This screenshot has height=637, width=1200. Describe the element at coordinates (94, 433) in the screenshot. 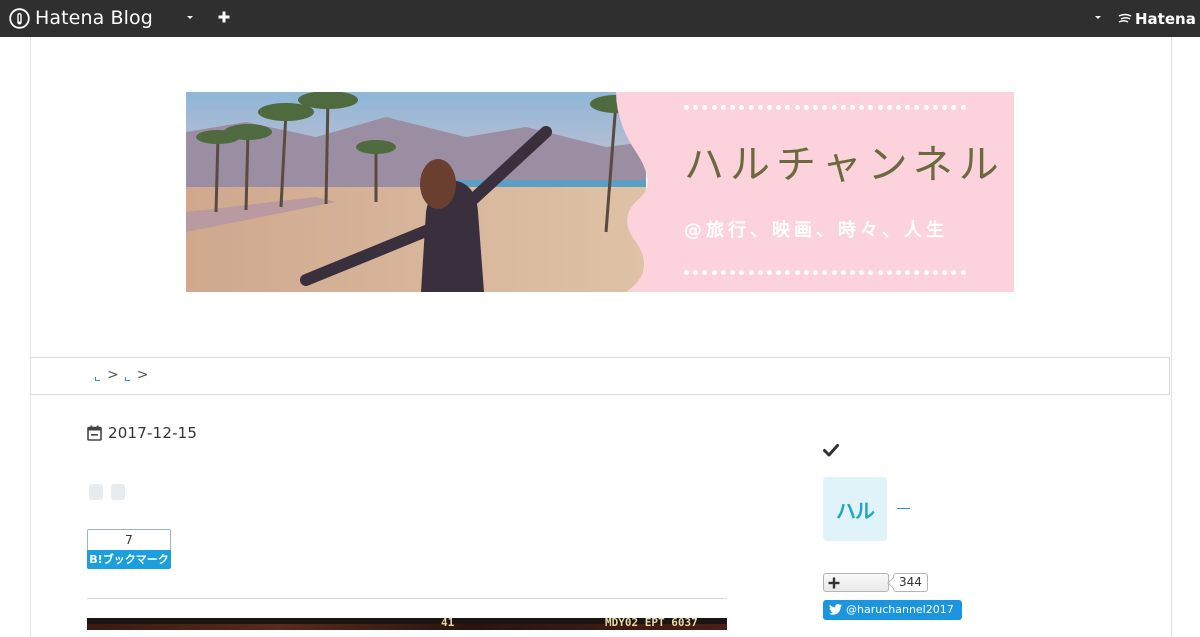

I see `calendar-icon` at that location.